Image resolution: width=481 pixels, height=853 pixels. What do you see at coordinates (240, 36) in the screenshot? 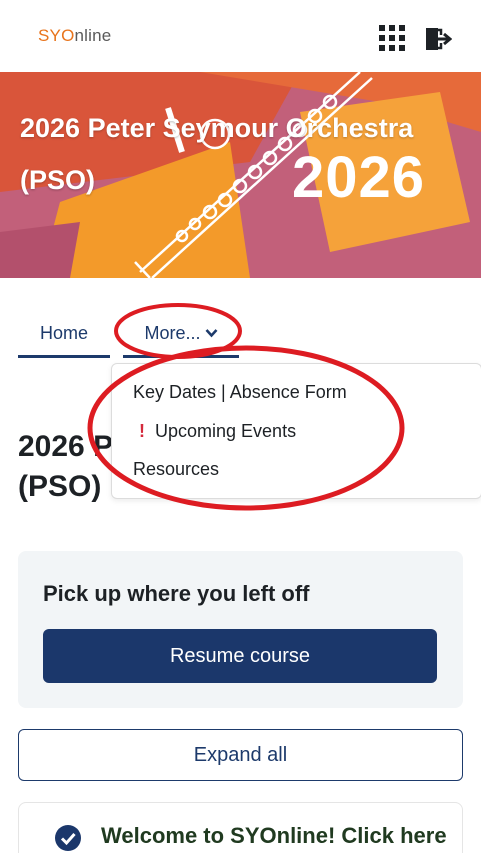
I see `top-navbar: SYOnline` at bounding box center [240, 36].